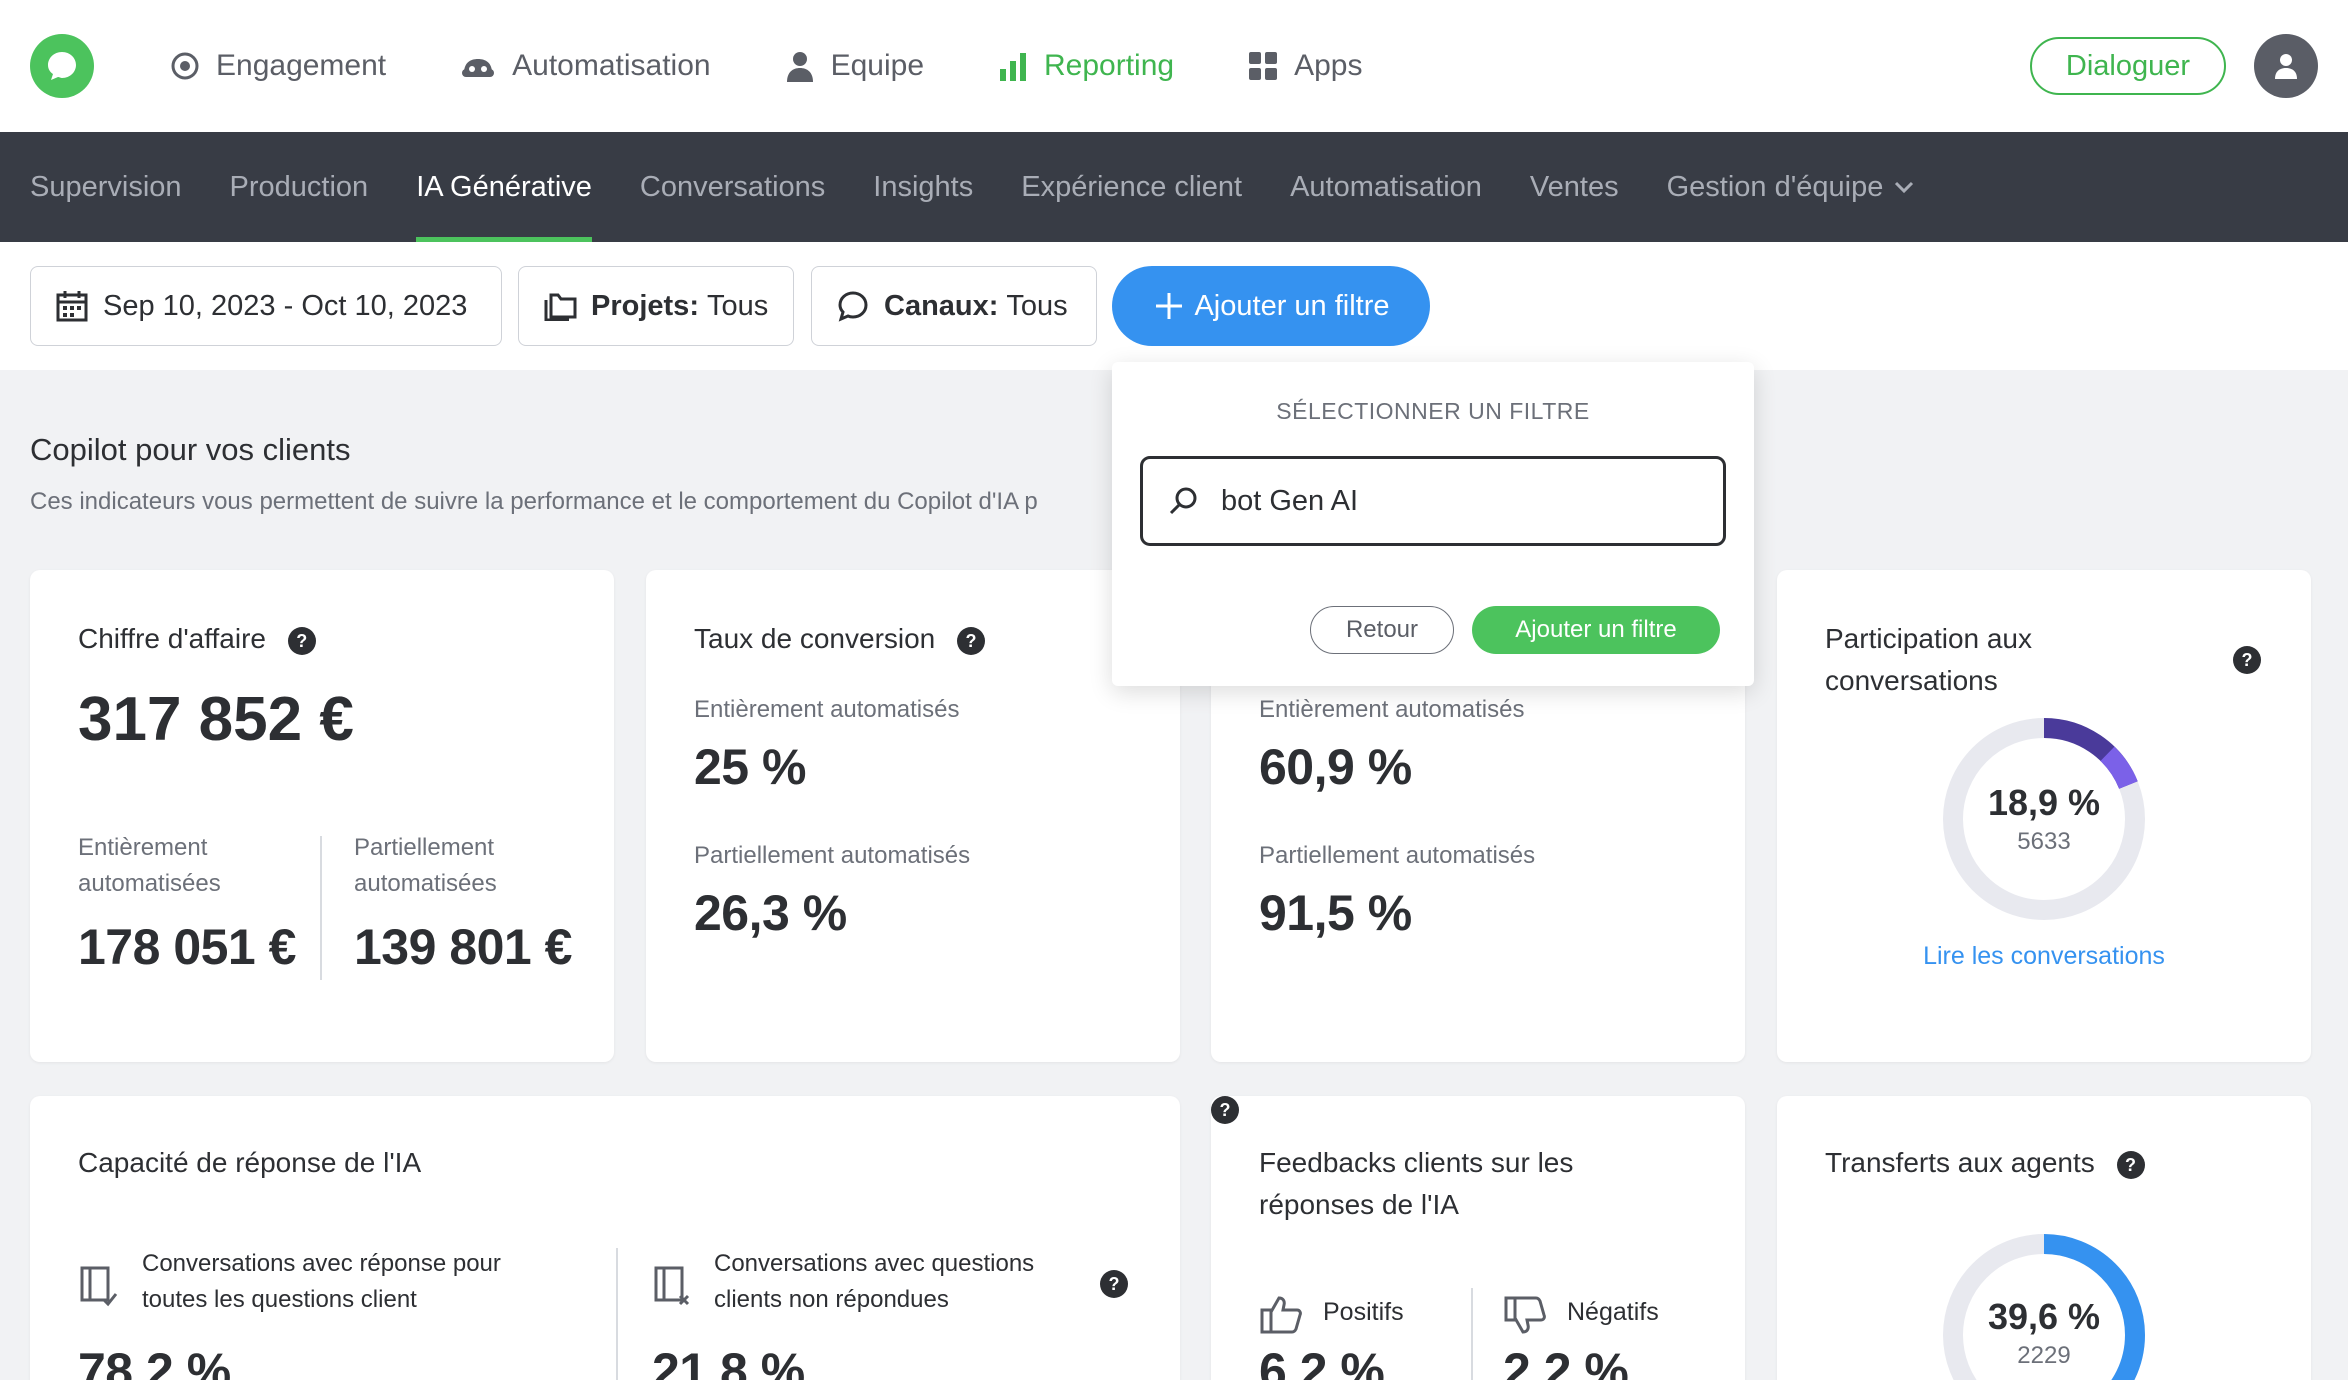 This screenshot has height=1380, width=2348. I want to click on bar-chart-icon, so click(1013, 67).